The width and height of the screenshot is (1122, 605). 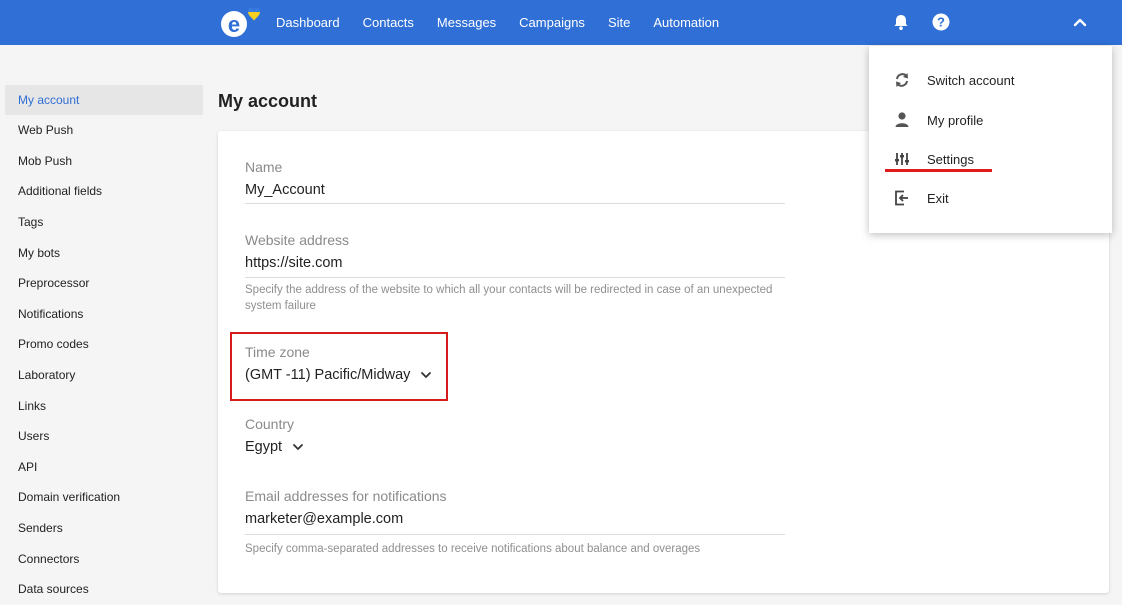 I want to click on sliders-icon, so click(x=902, y=159).